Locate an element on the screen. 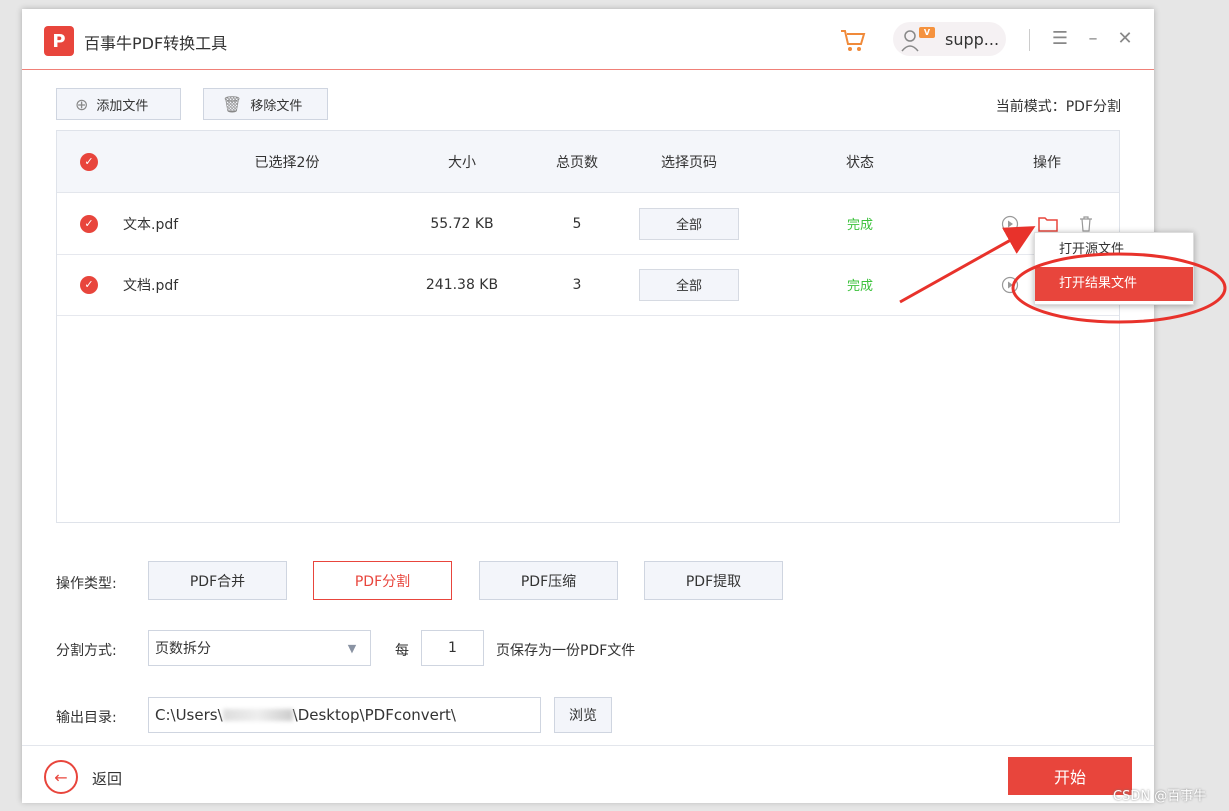 This screenshot has width=1229, height=811. add-file-label: 添加文件 is located at coordinates (122, 106).